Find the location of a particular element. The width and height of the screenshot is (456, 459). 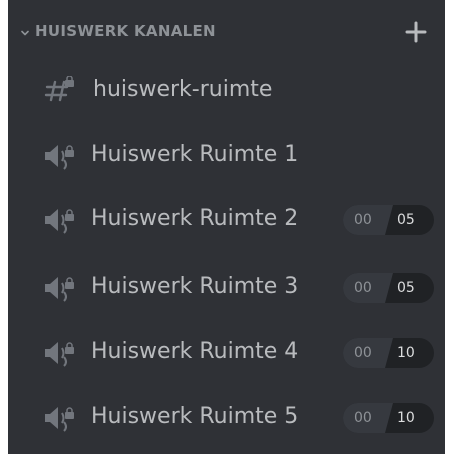

channel-name: huiswerk-ruimte is located at coordinates (183, 89).